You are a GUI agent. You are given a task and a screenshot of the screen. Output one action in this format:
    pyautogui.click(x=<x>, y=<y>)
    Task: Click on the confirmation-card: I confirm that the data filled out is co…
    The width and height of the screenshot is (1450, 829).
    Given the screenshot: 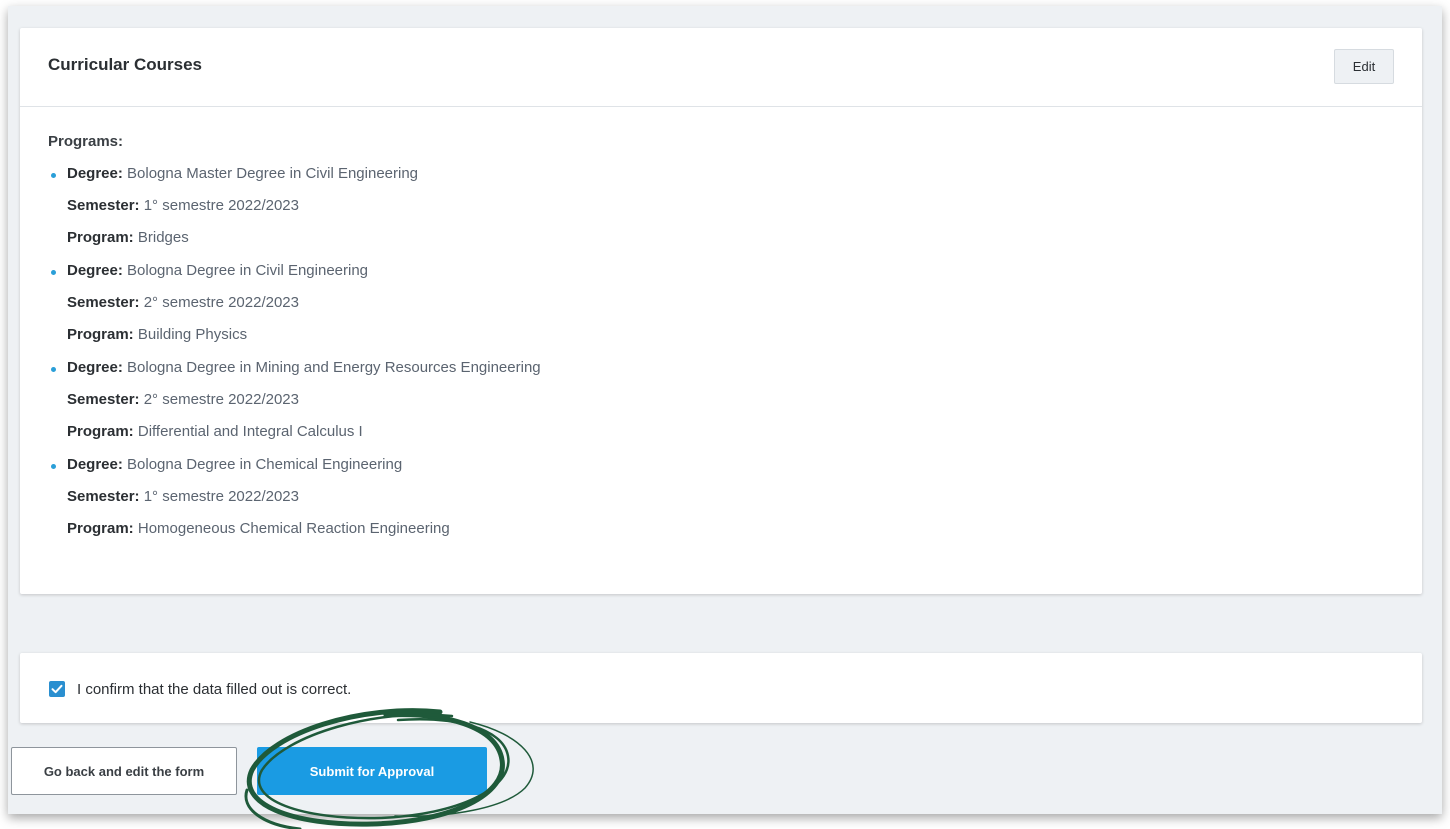 What is the action you would take?
    pyautogui.click(x=721, y=688)
    